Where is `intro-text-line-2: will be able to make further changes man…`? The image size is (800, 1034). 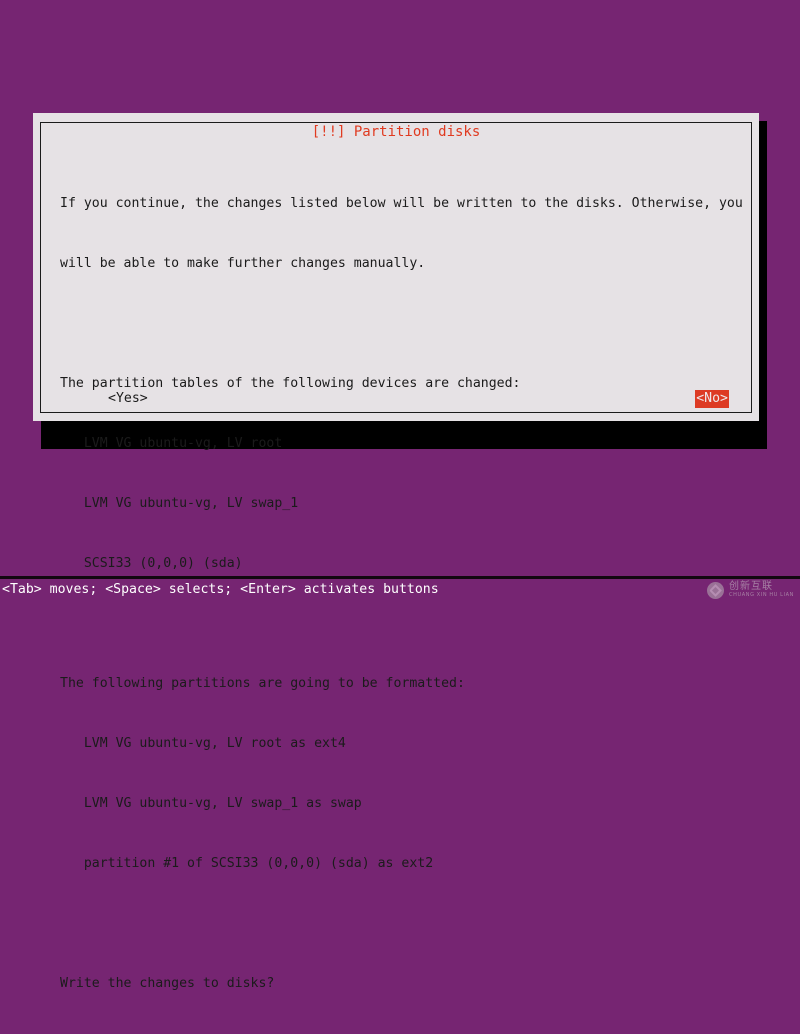
intro-text-line-2: will be able to make further changes man… is located at coordinates (243, 263).